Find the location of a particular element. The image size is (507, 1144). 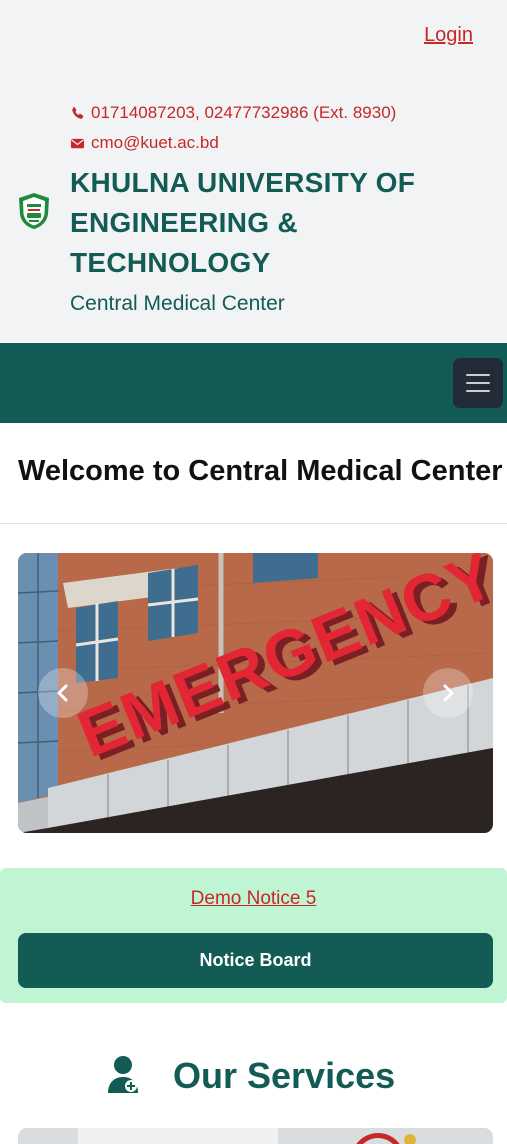

chevron-left-icon is located at coordinates (62, 693).